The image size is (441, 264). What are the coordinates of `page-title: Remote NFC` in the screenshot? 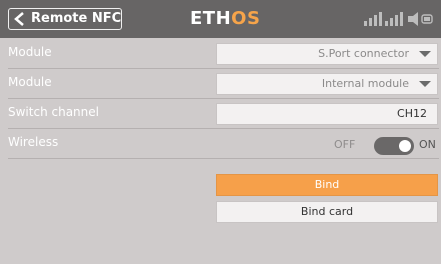 It's located at (76, 18).